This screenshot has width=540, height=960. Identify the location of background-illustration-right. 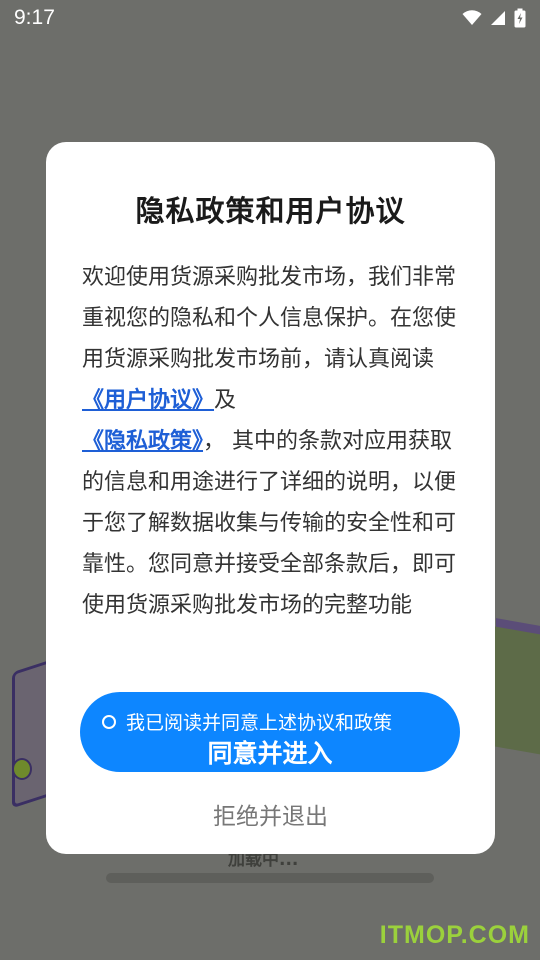
(515, 690).